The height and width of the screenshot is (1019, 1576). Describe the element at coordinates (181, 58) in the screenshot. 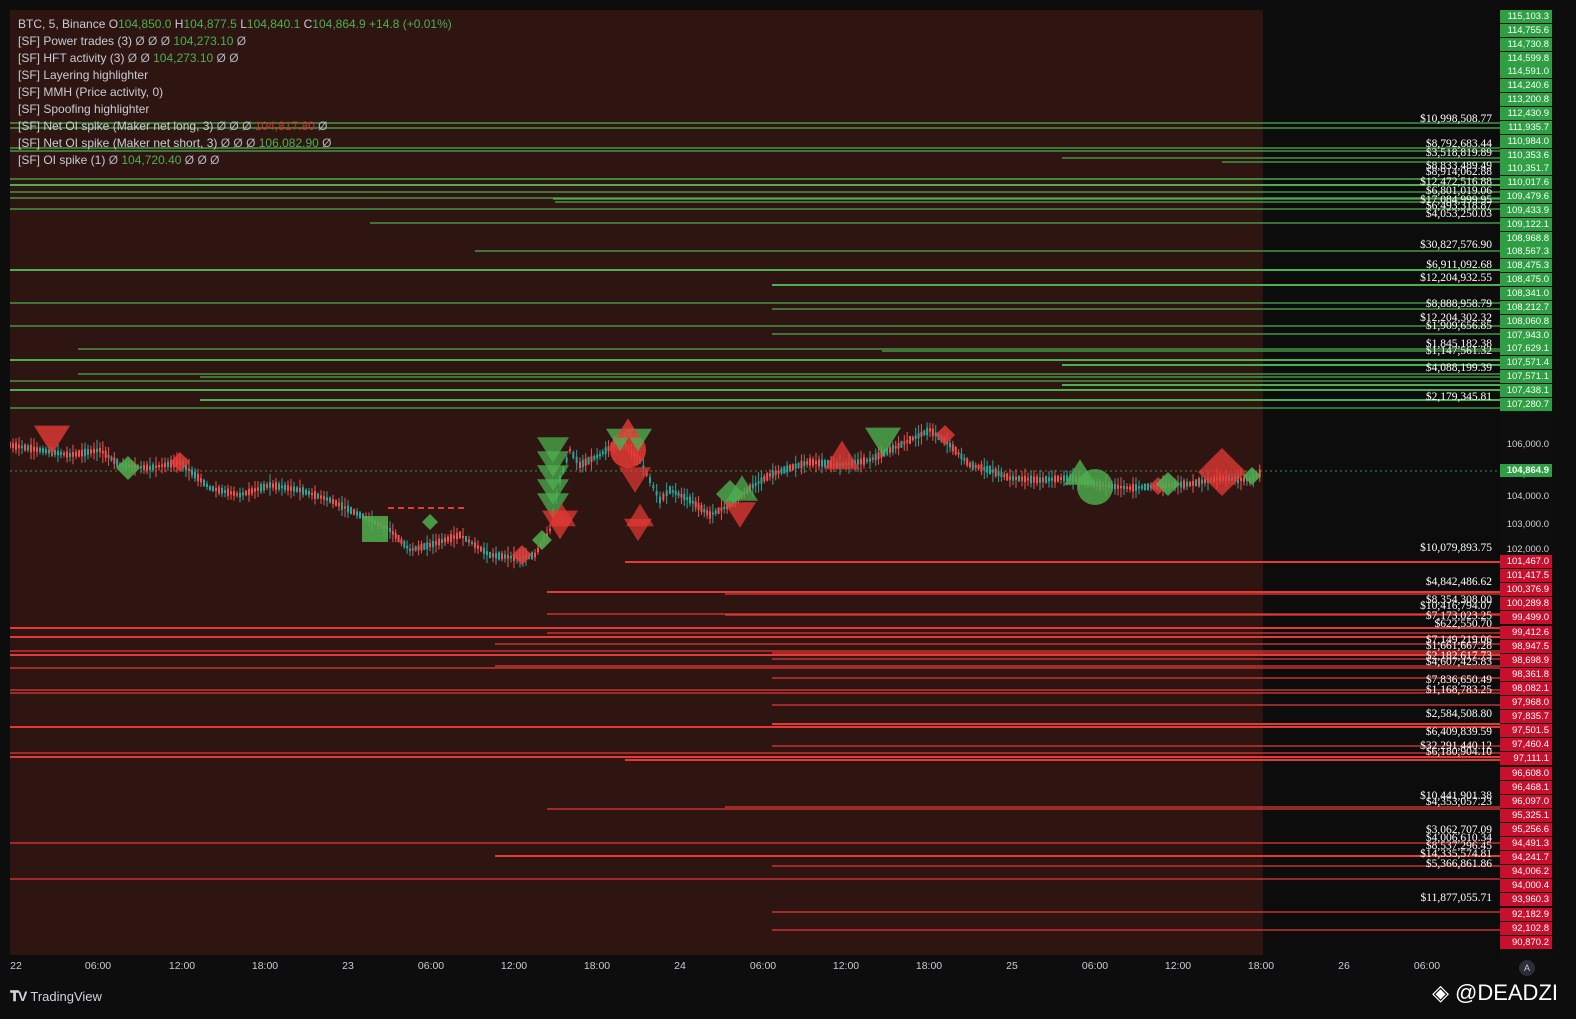

I see `indicator-value: 104,273.10` at that location.